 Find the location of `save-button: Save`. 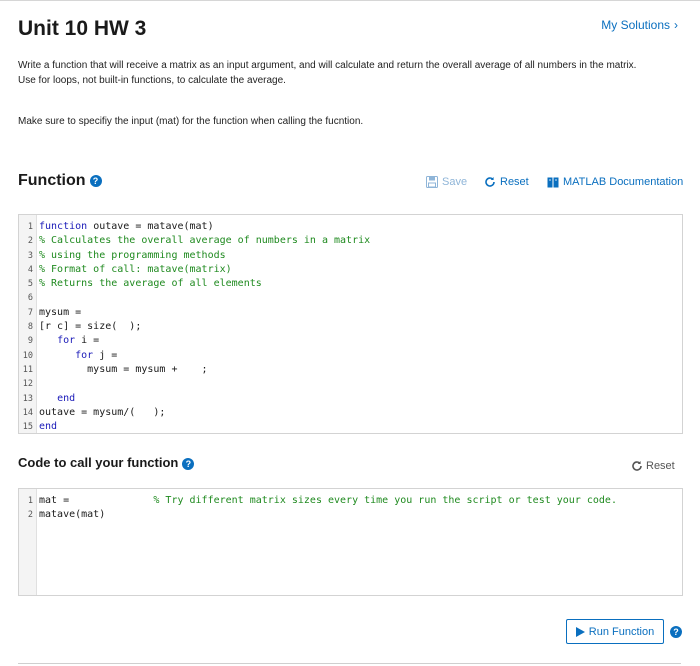

save-button: Save is located at coordinates (446, 182).